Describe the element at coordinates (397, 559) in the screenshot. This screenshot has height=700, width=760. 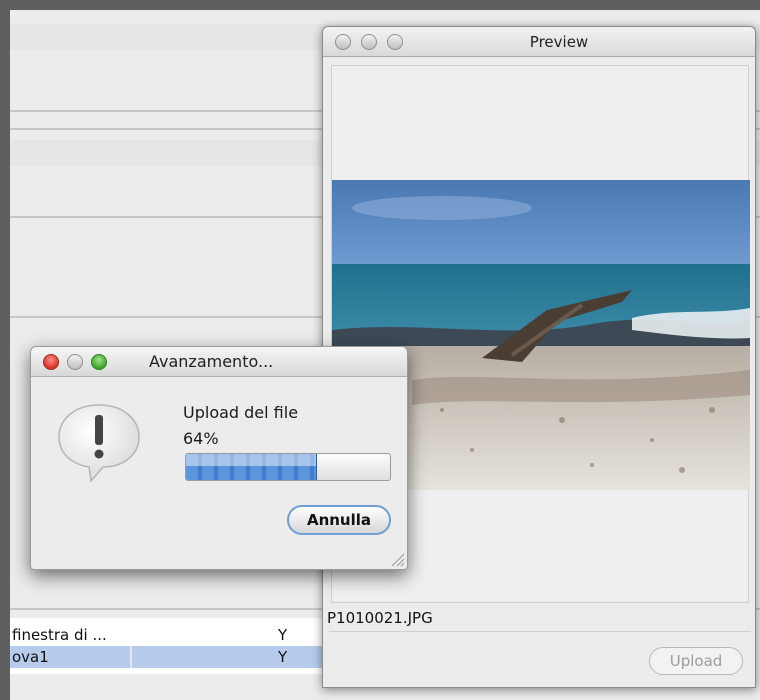
I see `resize-grip-icon` at that location.